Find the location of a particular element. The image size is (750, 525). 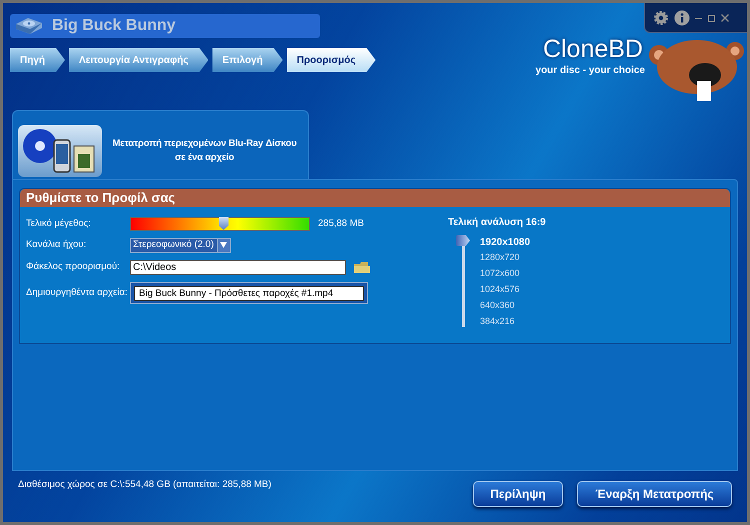

folder-input-field: C:\Videos is located at coordinates (238, 267).